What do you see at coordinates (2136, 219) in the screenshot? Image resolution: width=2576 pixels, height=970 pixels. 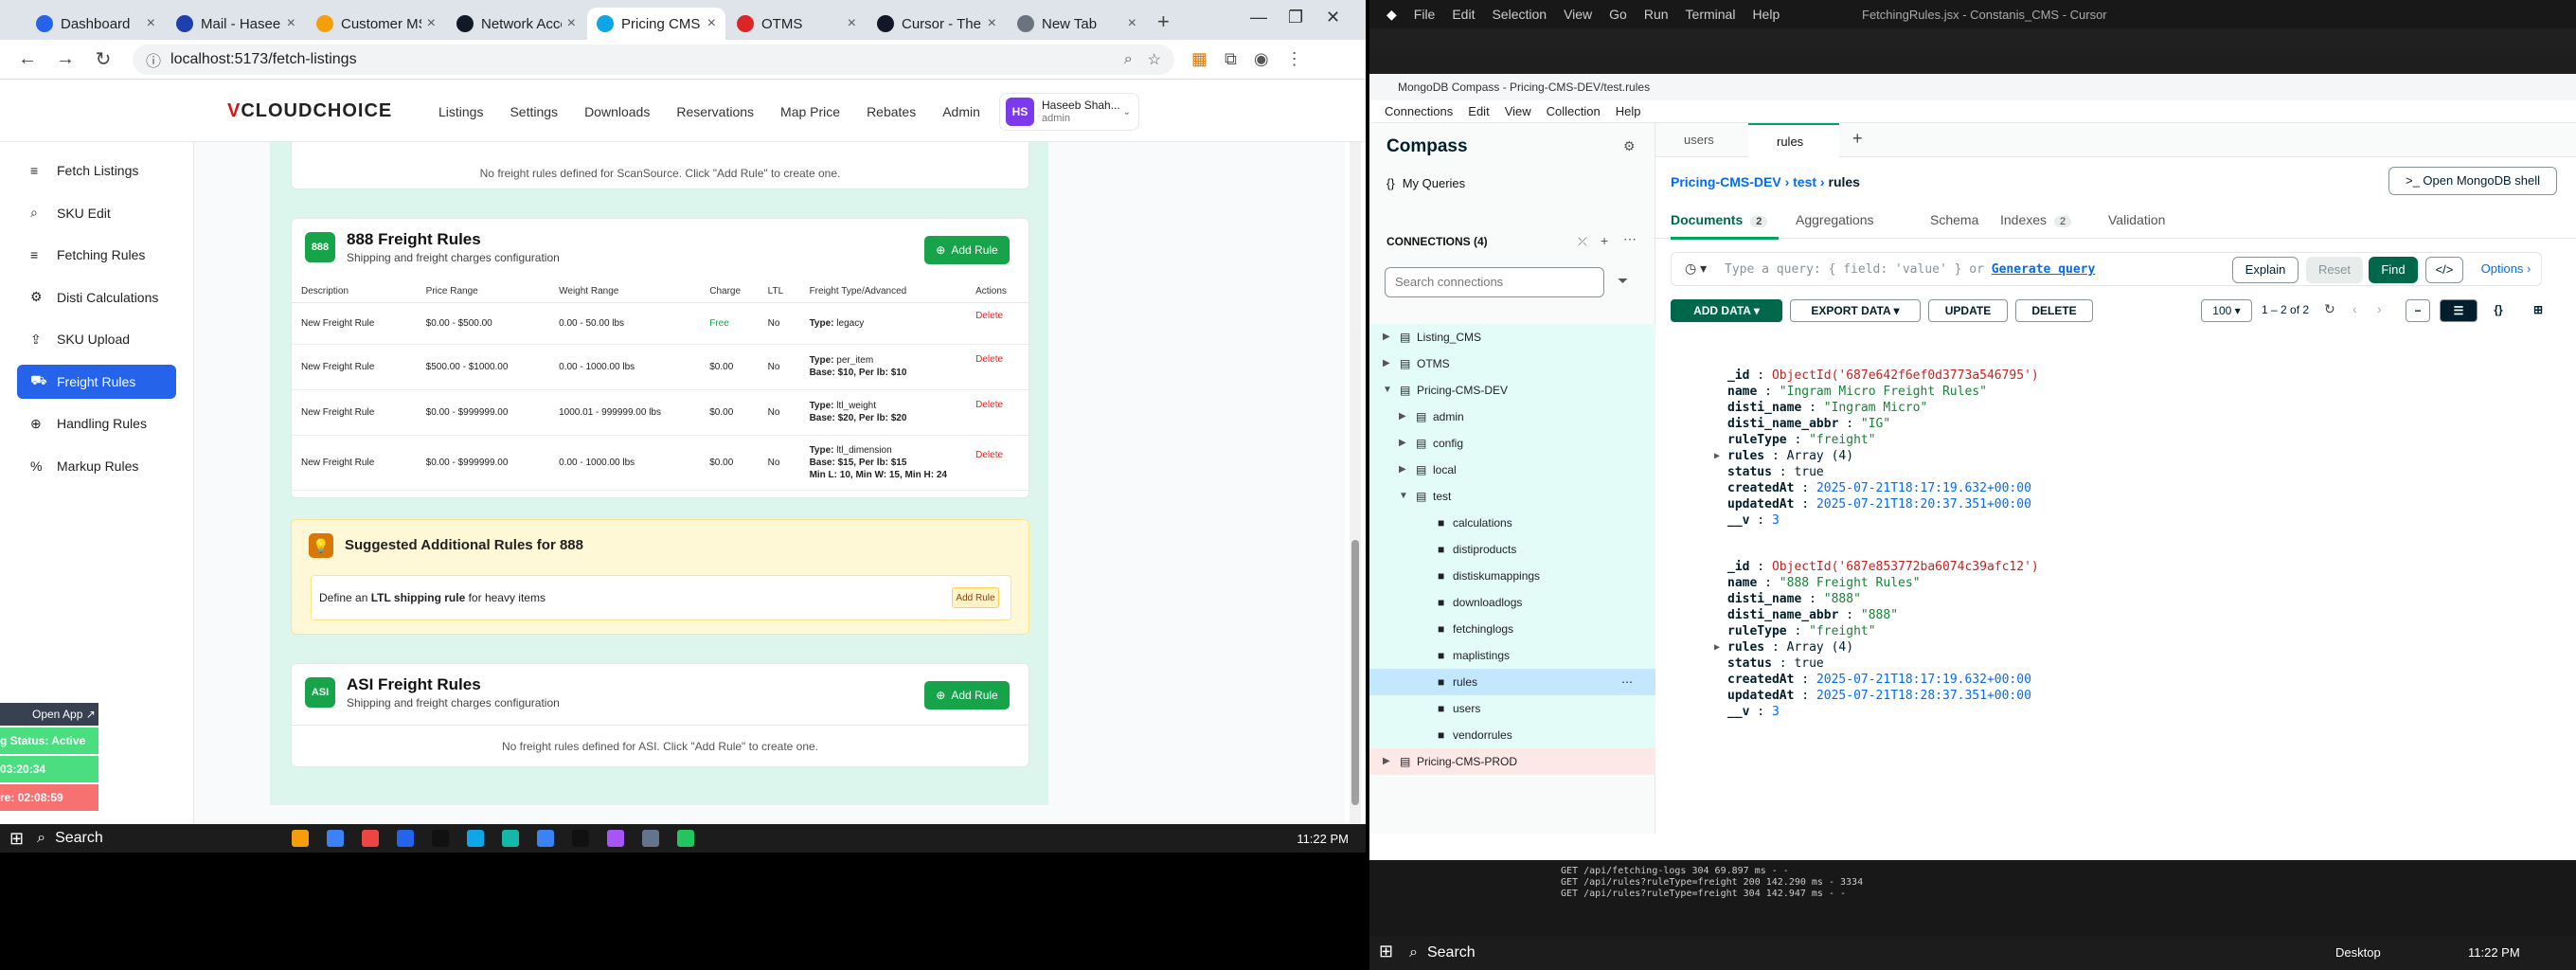 I see `subtab: Validation` at bounding box center [2136, 219].